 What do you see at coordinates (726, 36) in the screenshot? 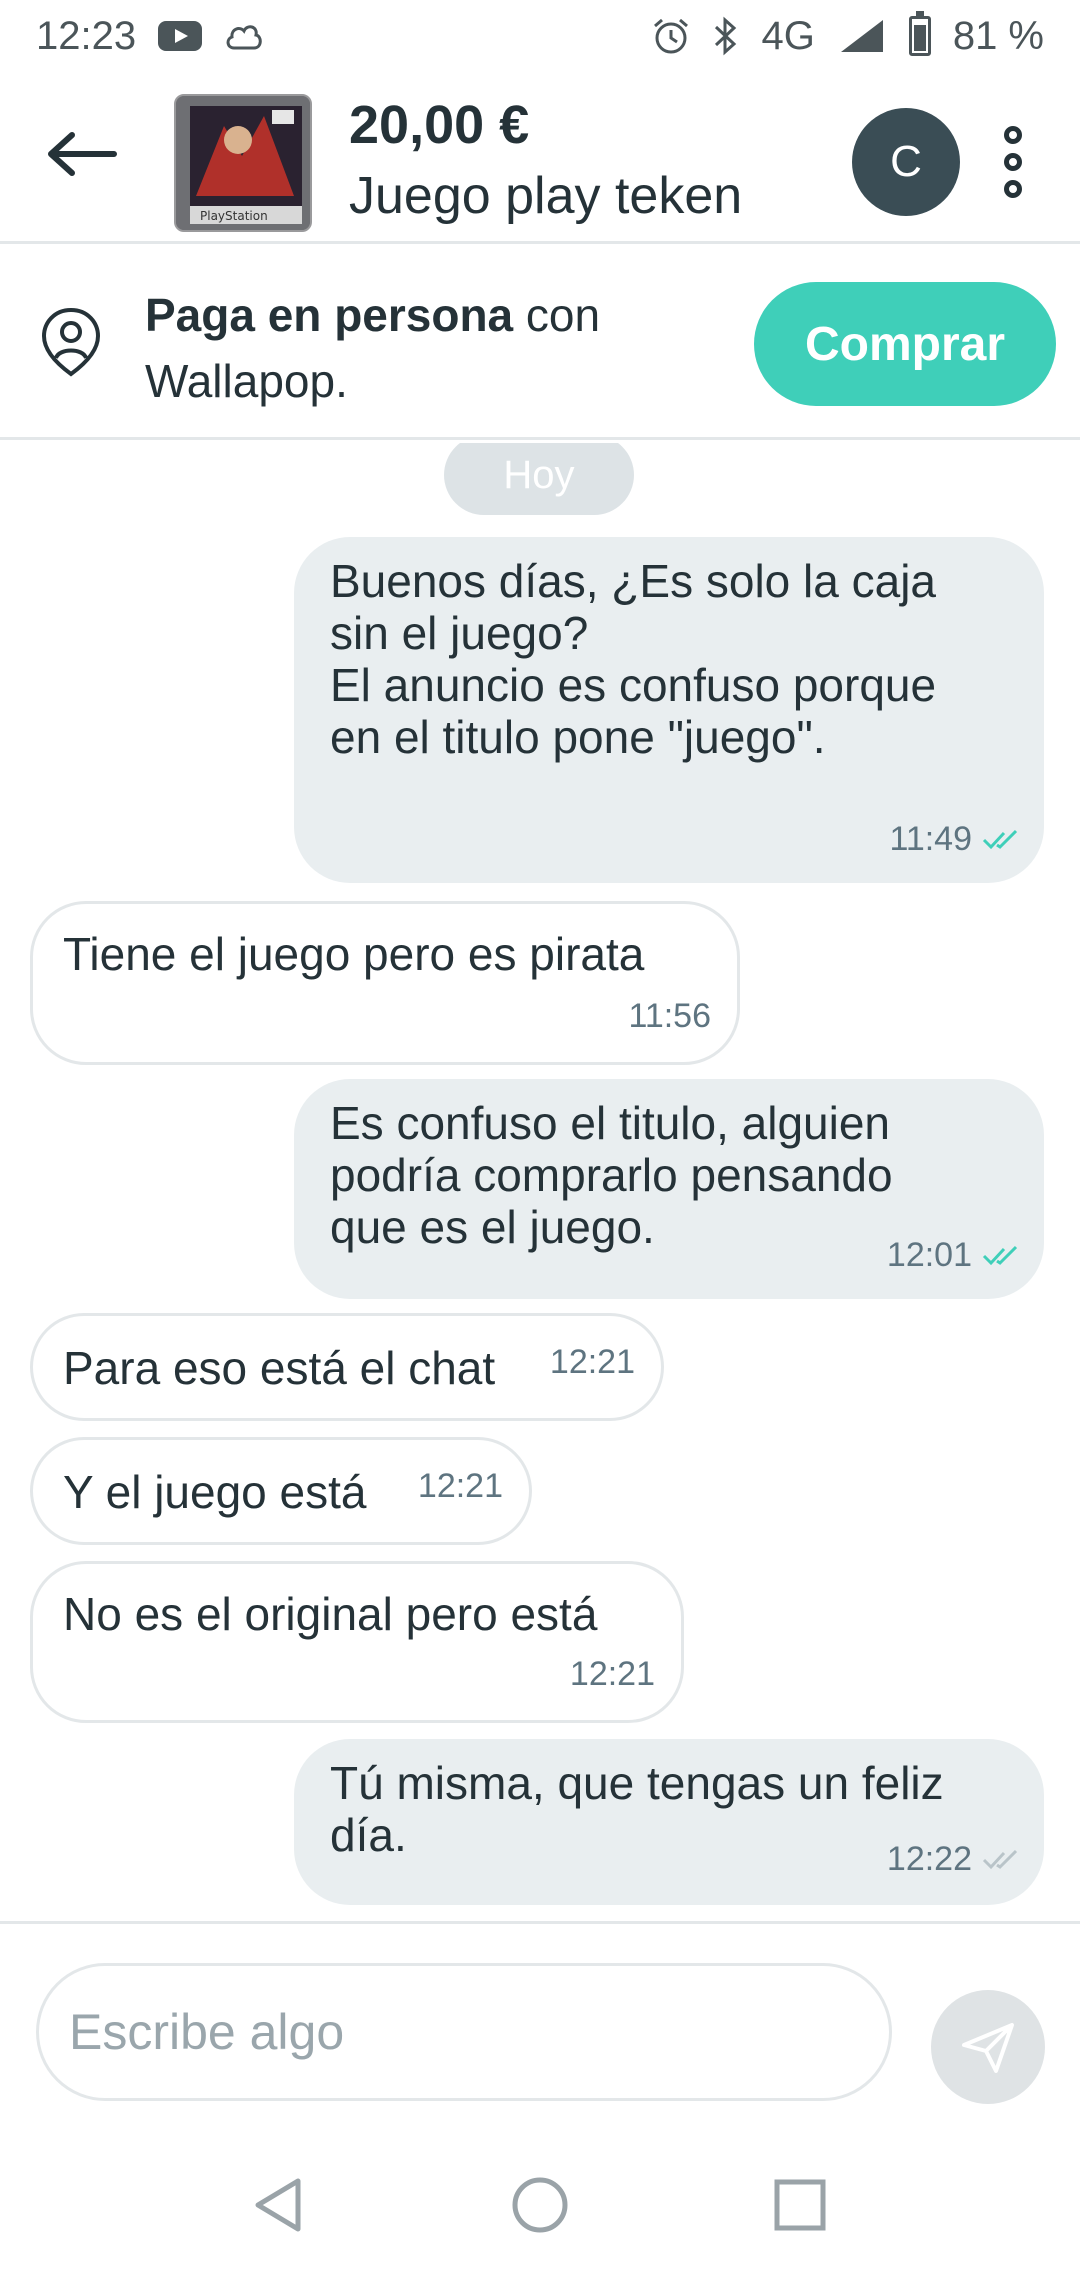
I see `bluetooth-icon` at bounding box center [726, 36].